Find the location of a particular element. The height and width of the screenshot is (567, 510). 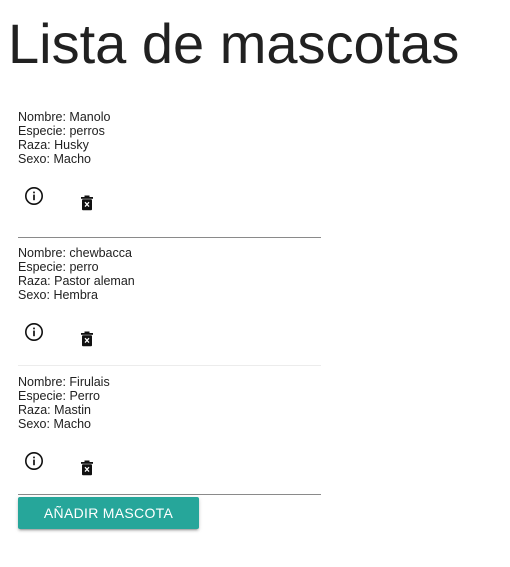

pet-species-line: Especie: perros is located at coordinates (64, 131).